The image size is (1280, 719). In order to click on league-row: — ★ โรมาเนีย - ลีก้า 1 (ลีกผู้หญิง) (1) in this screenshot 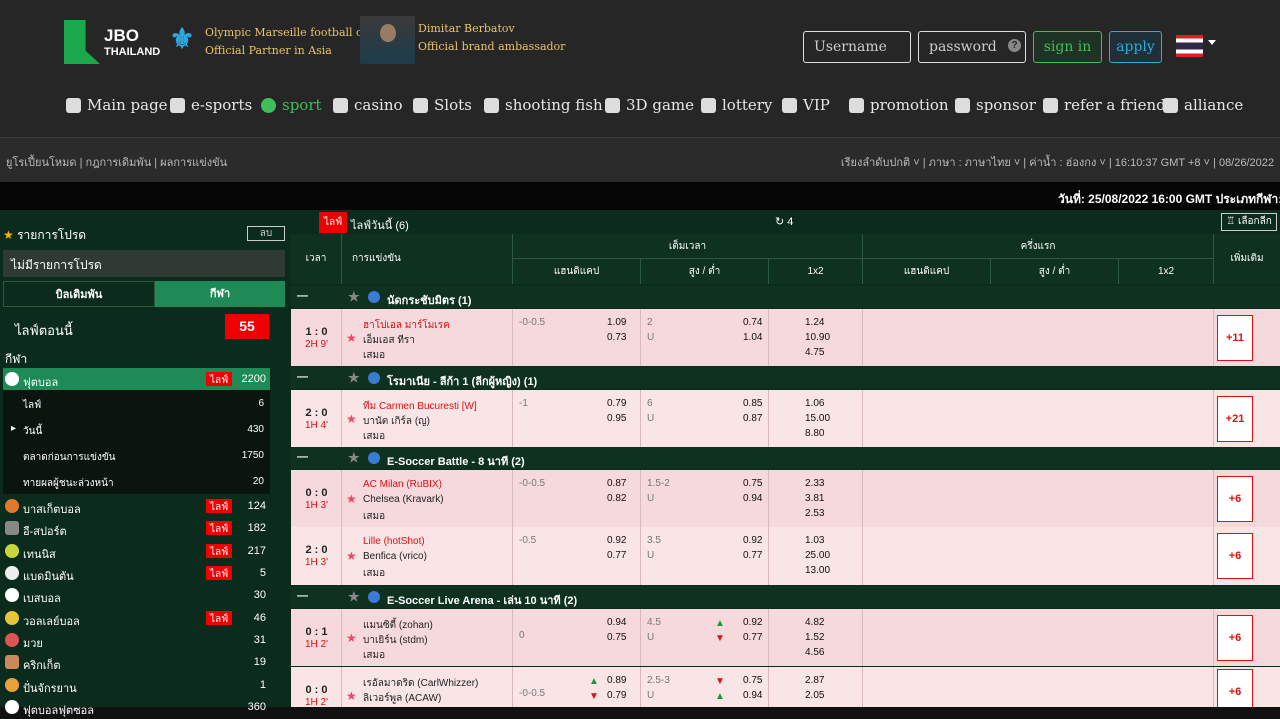, I will do `click(785, 378)`.